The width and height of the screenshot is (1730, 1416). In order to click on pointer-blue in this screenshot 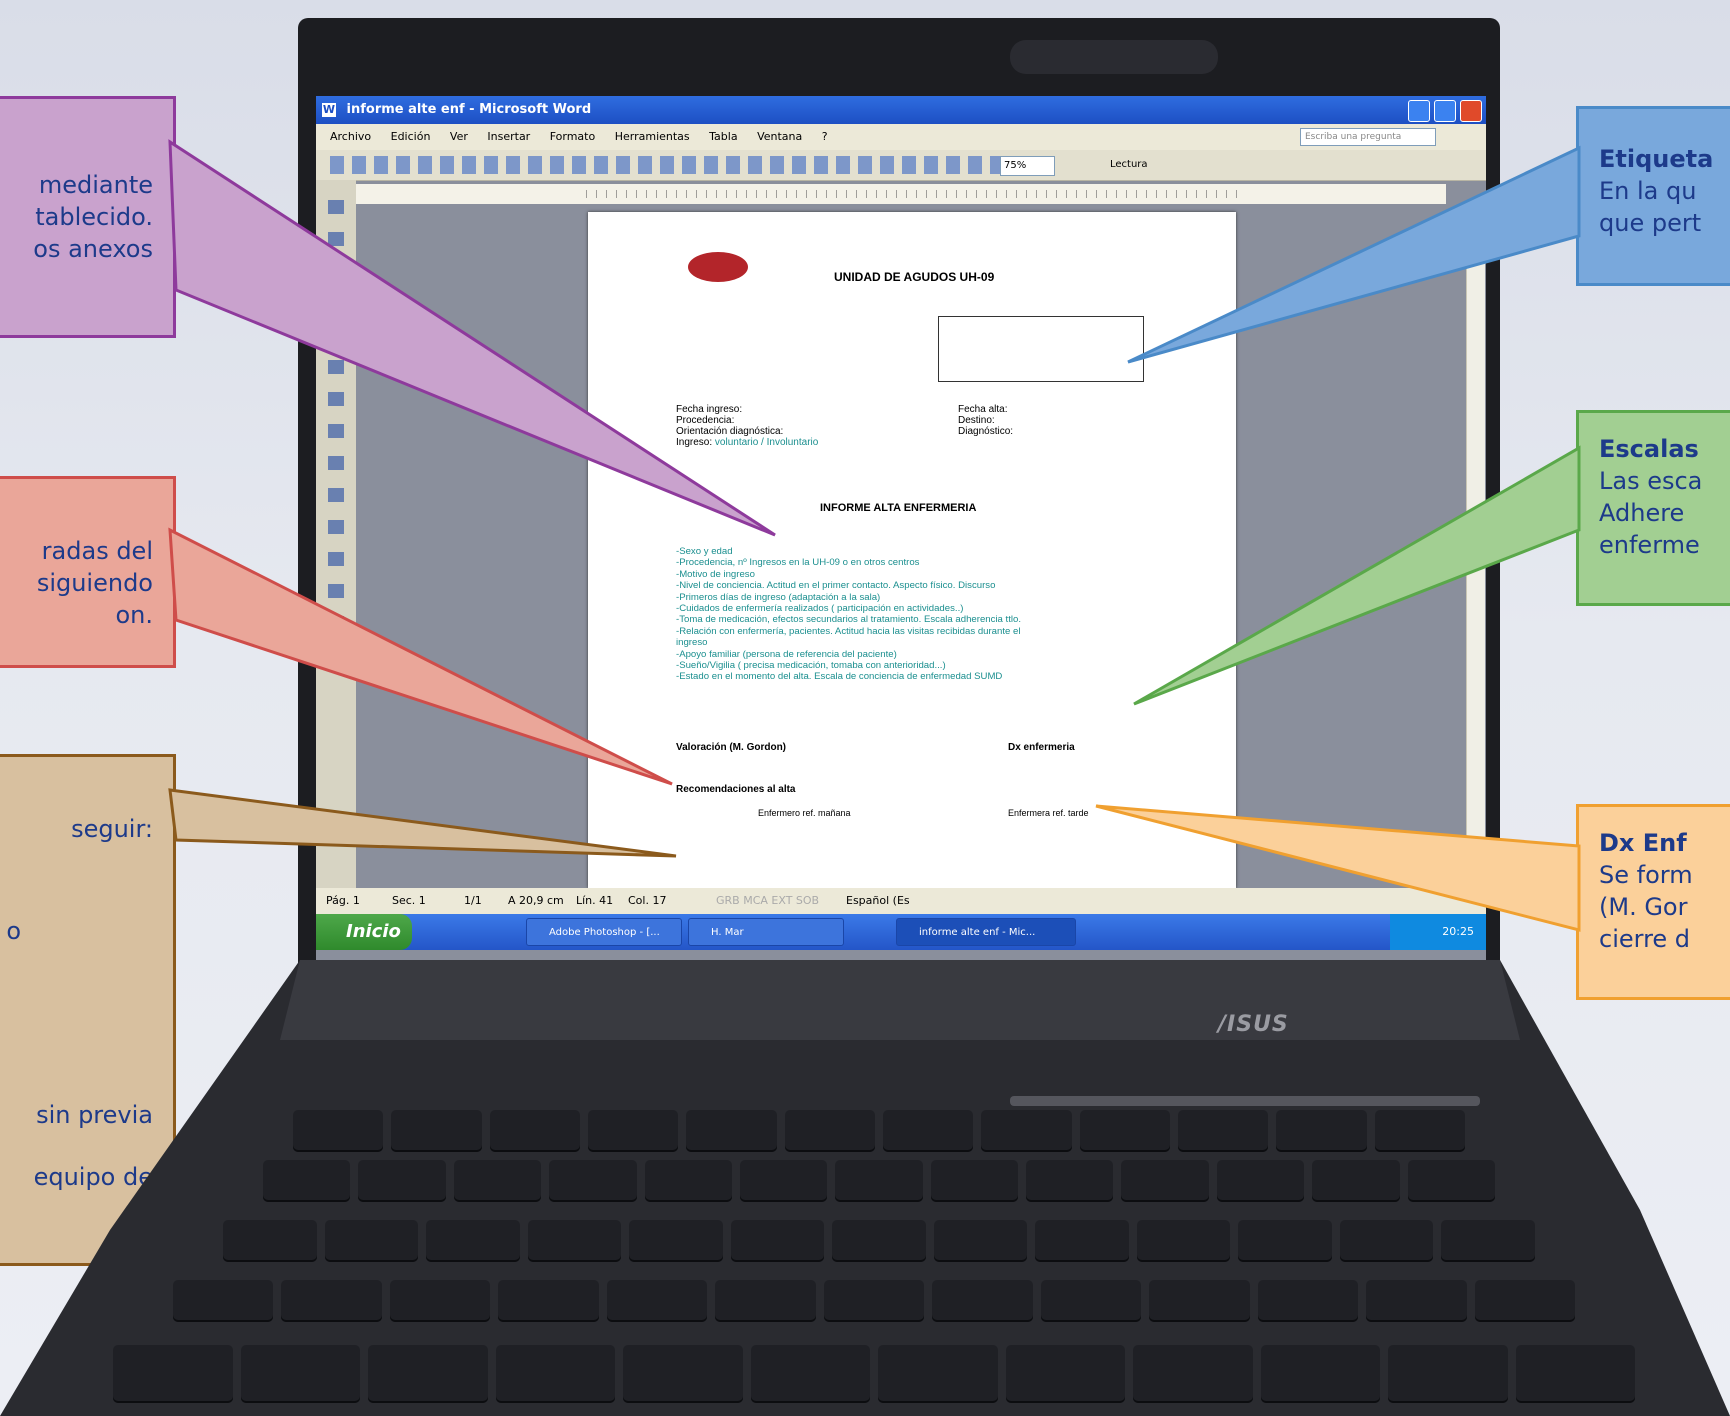, I will do `click(1354, 254)`.